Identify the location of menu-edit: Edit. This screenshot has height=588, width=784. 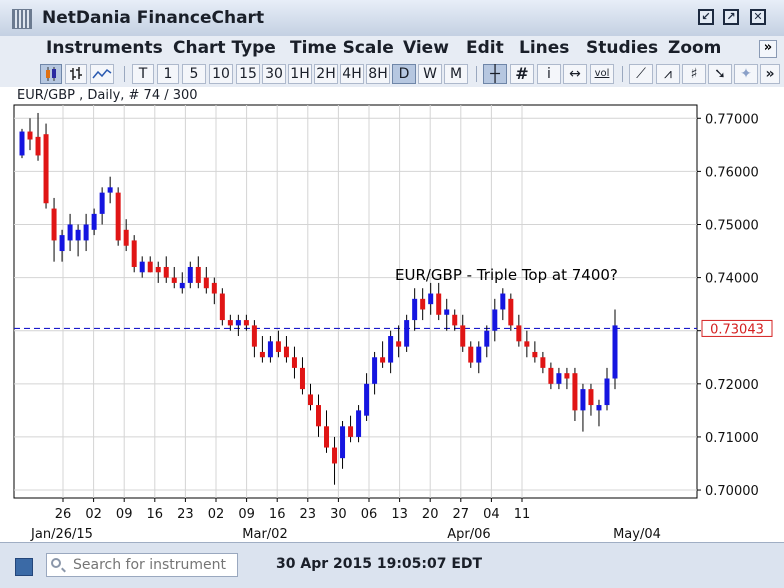
(485, 48).